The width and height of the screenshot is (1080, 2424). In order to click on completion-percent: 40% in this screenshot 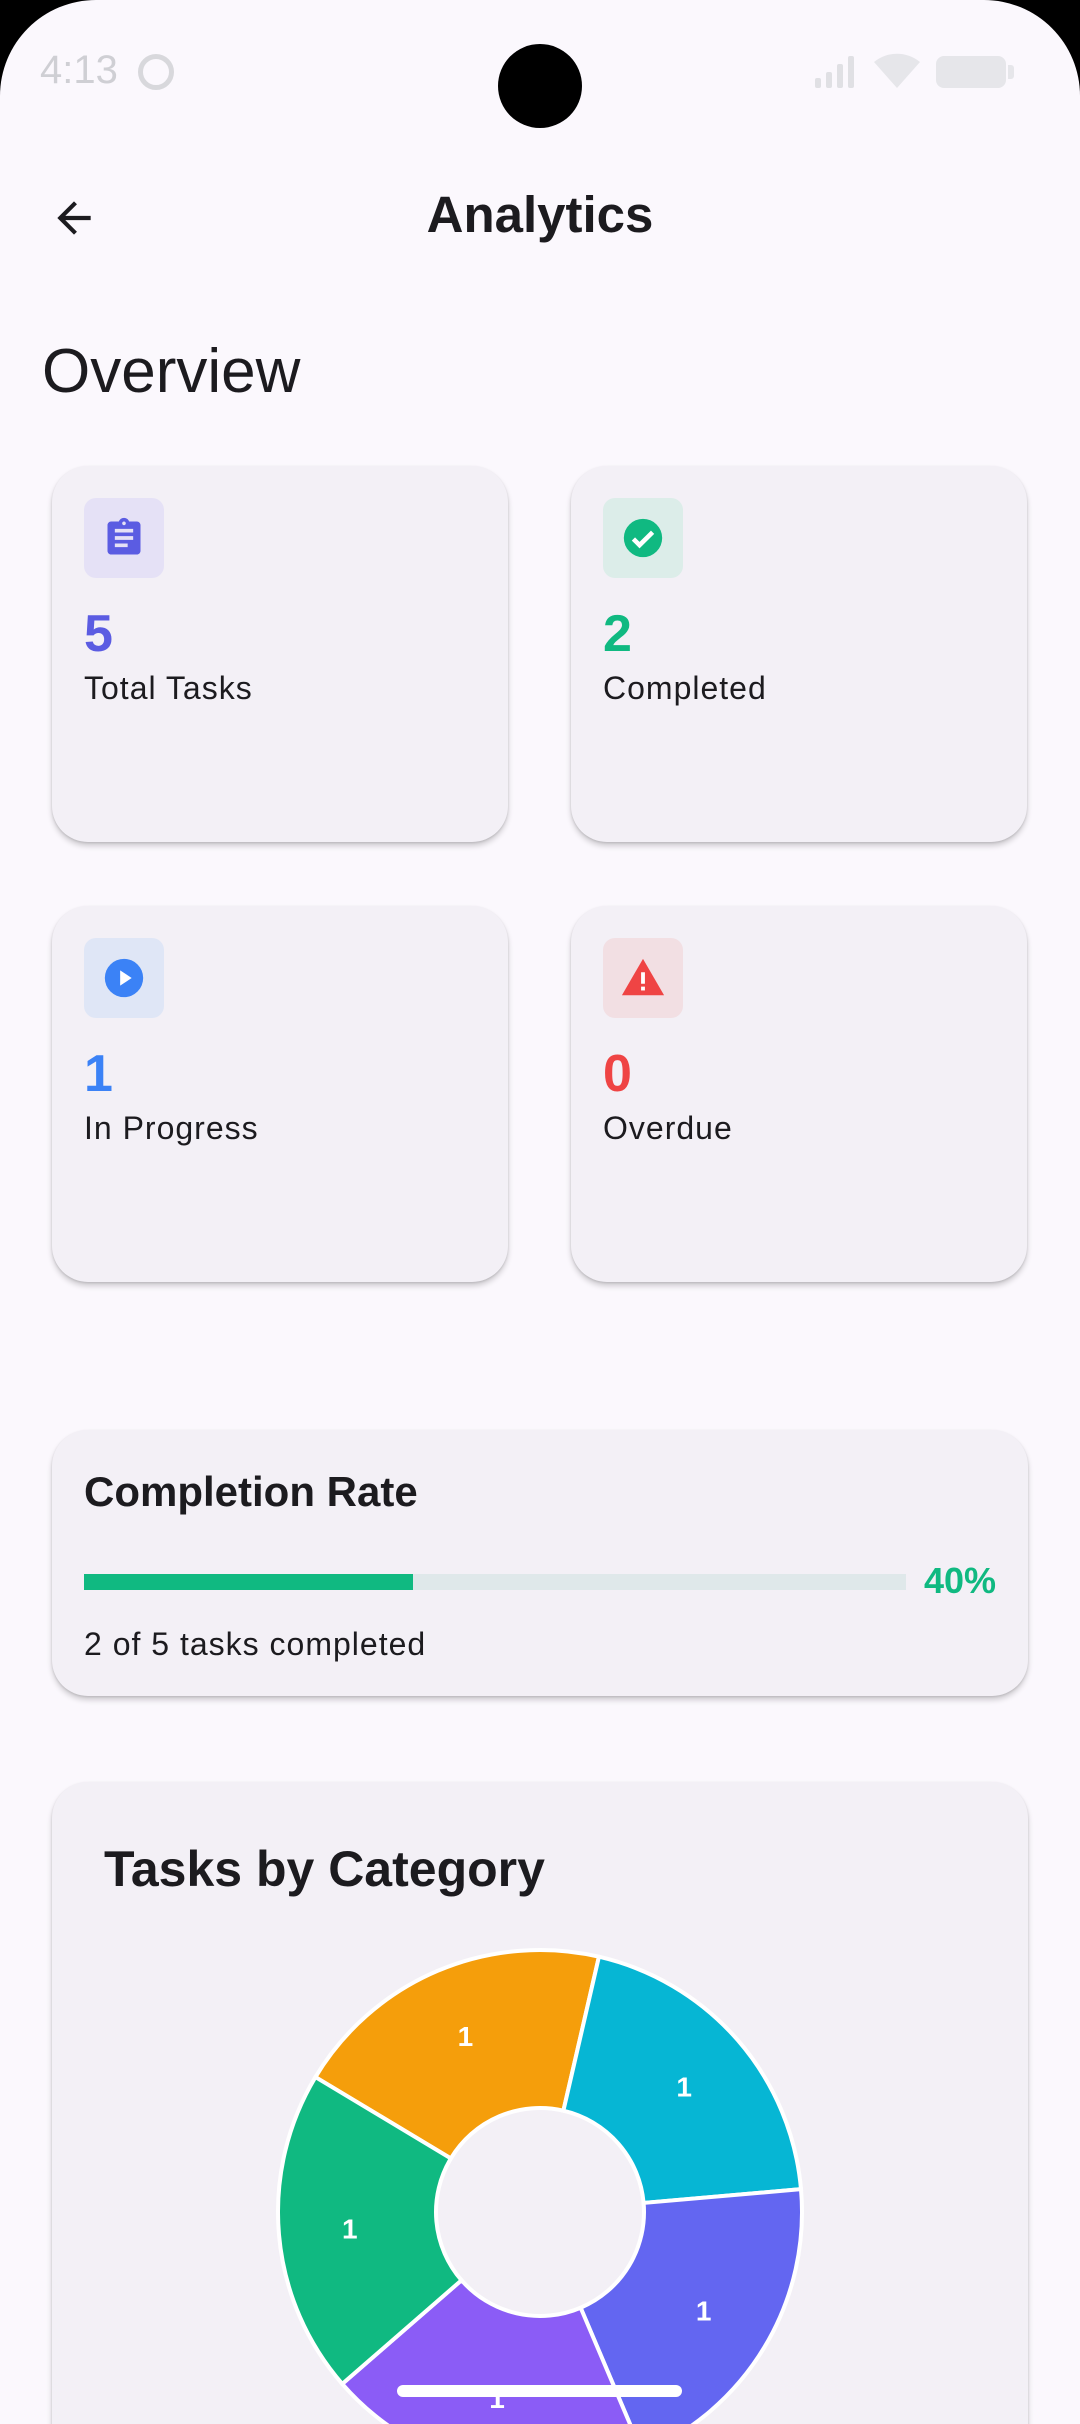, I will do `click(959, 1580)`.